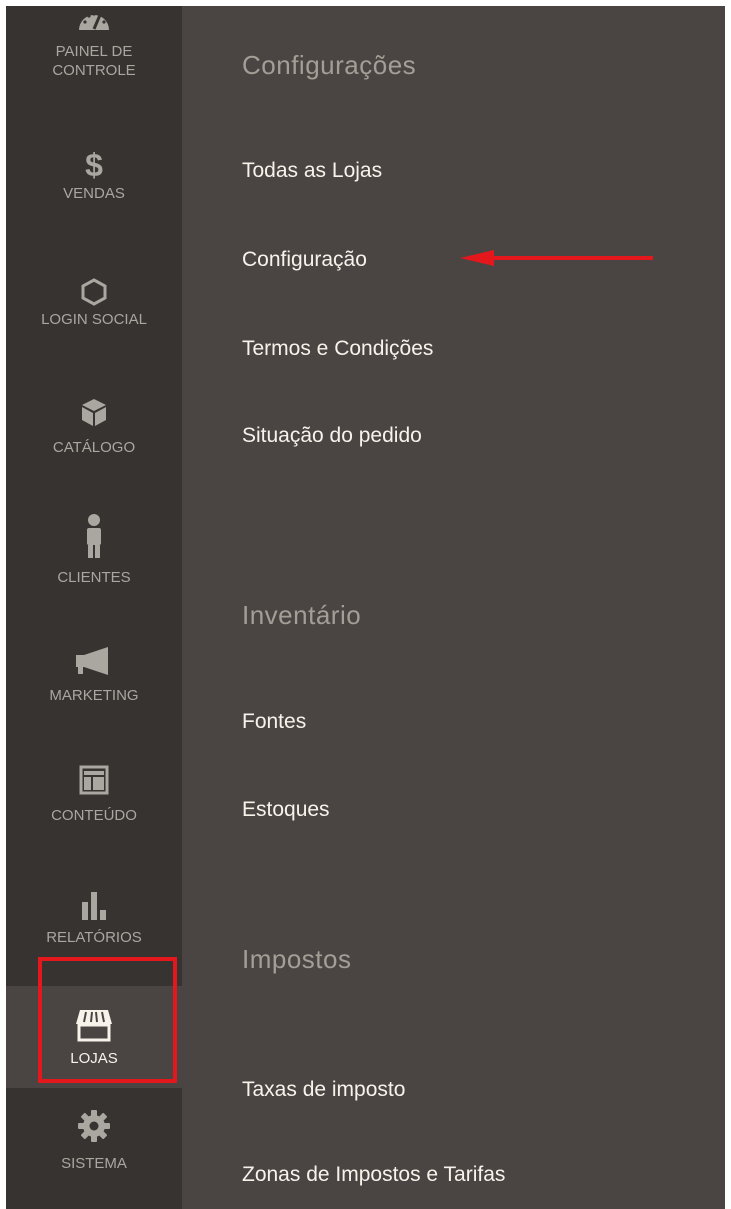 The width and height of the screenshot is (731, 1209). What do you see at coordinates (286, 810) in the screenshot?
I see `menu-link-estoques: Estoques` at bounding box center [286, 810].